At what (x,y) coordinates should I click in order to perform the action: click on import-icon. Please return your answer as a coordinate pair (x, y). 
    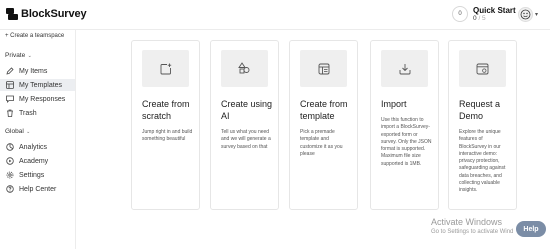
    Looking at the image, I should click on (404, 68).